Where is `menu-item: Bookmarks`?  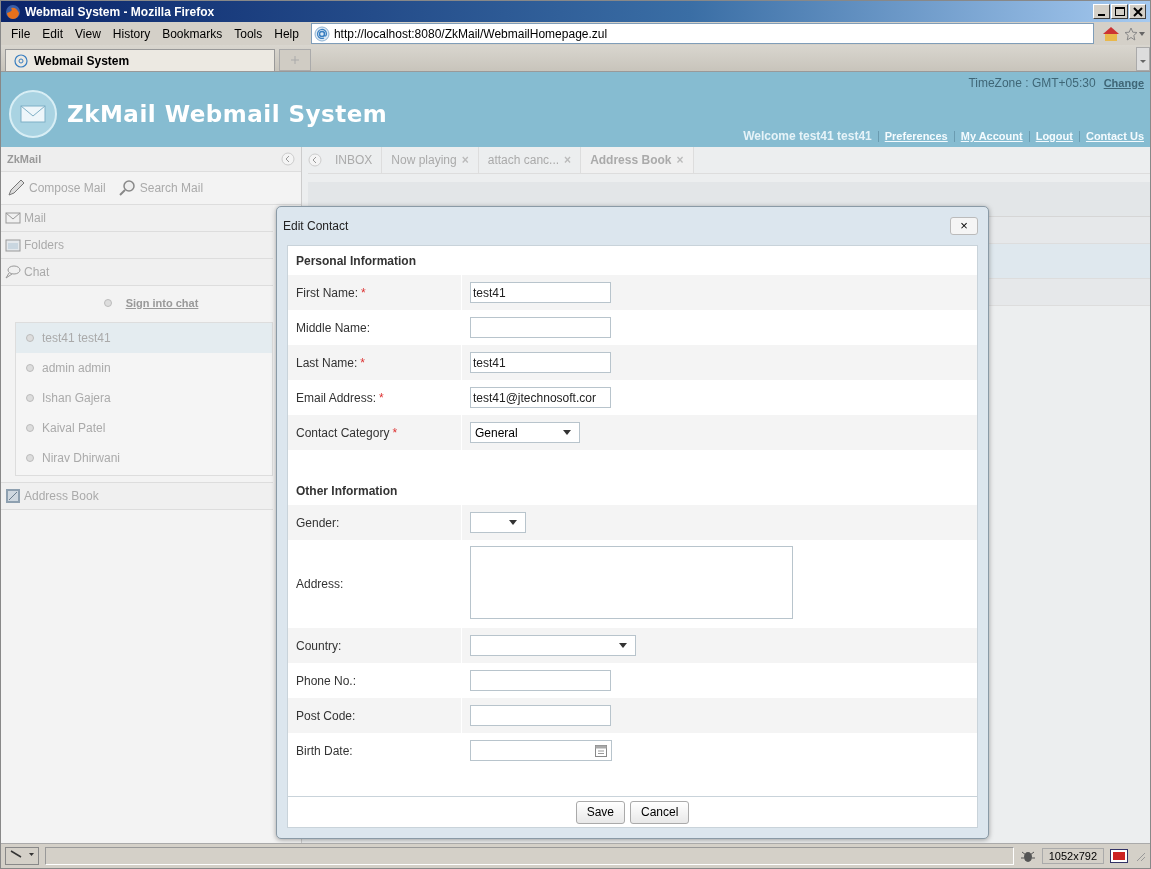 menu-item: Bookmarks is located at coordinates (192, 33).